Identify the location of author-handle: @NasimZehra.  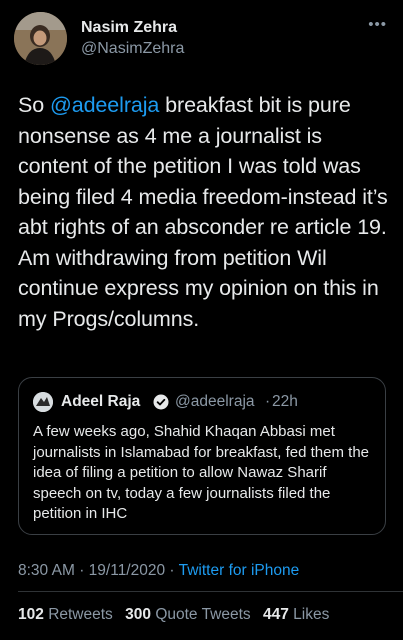
(132, 49).